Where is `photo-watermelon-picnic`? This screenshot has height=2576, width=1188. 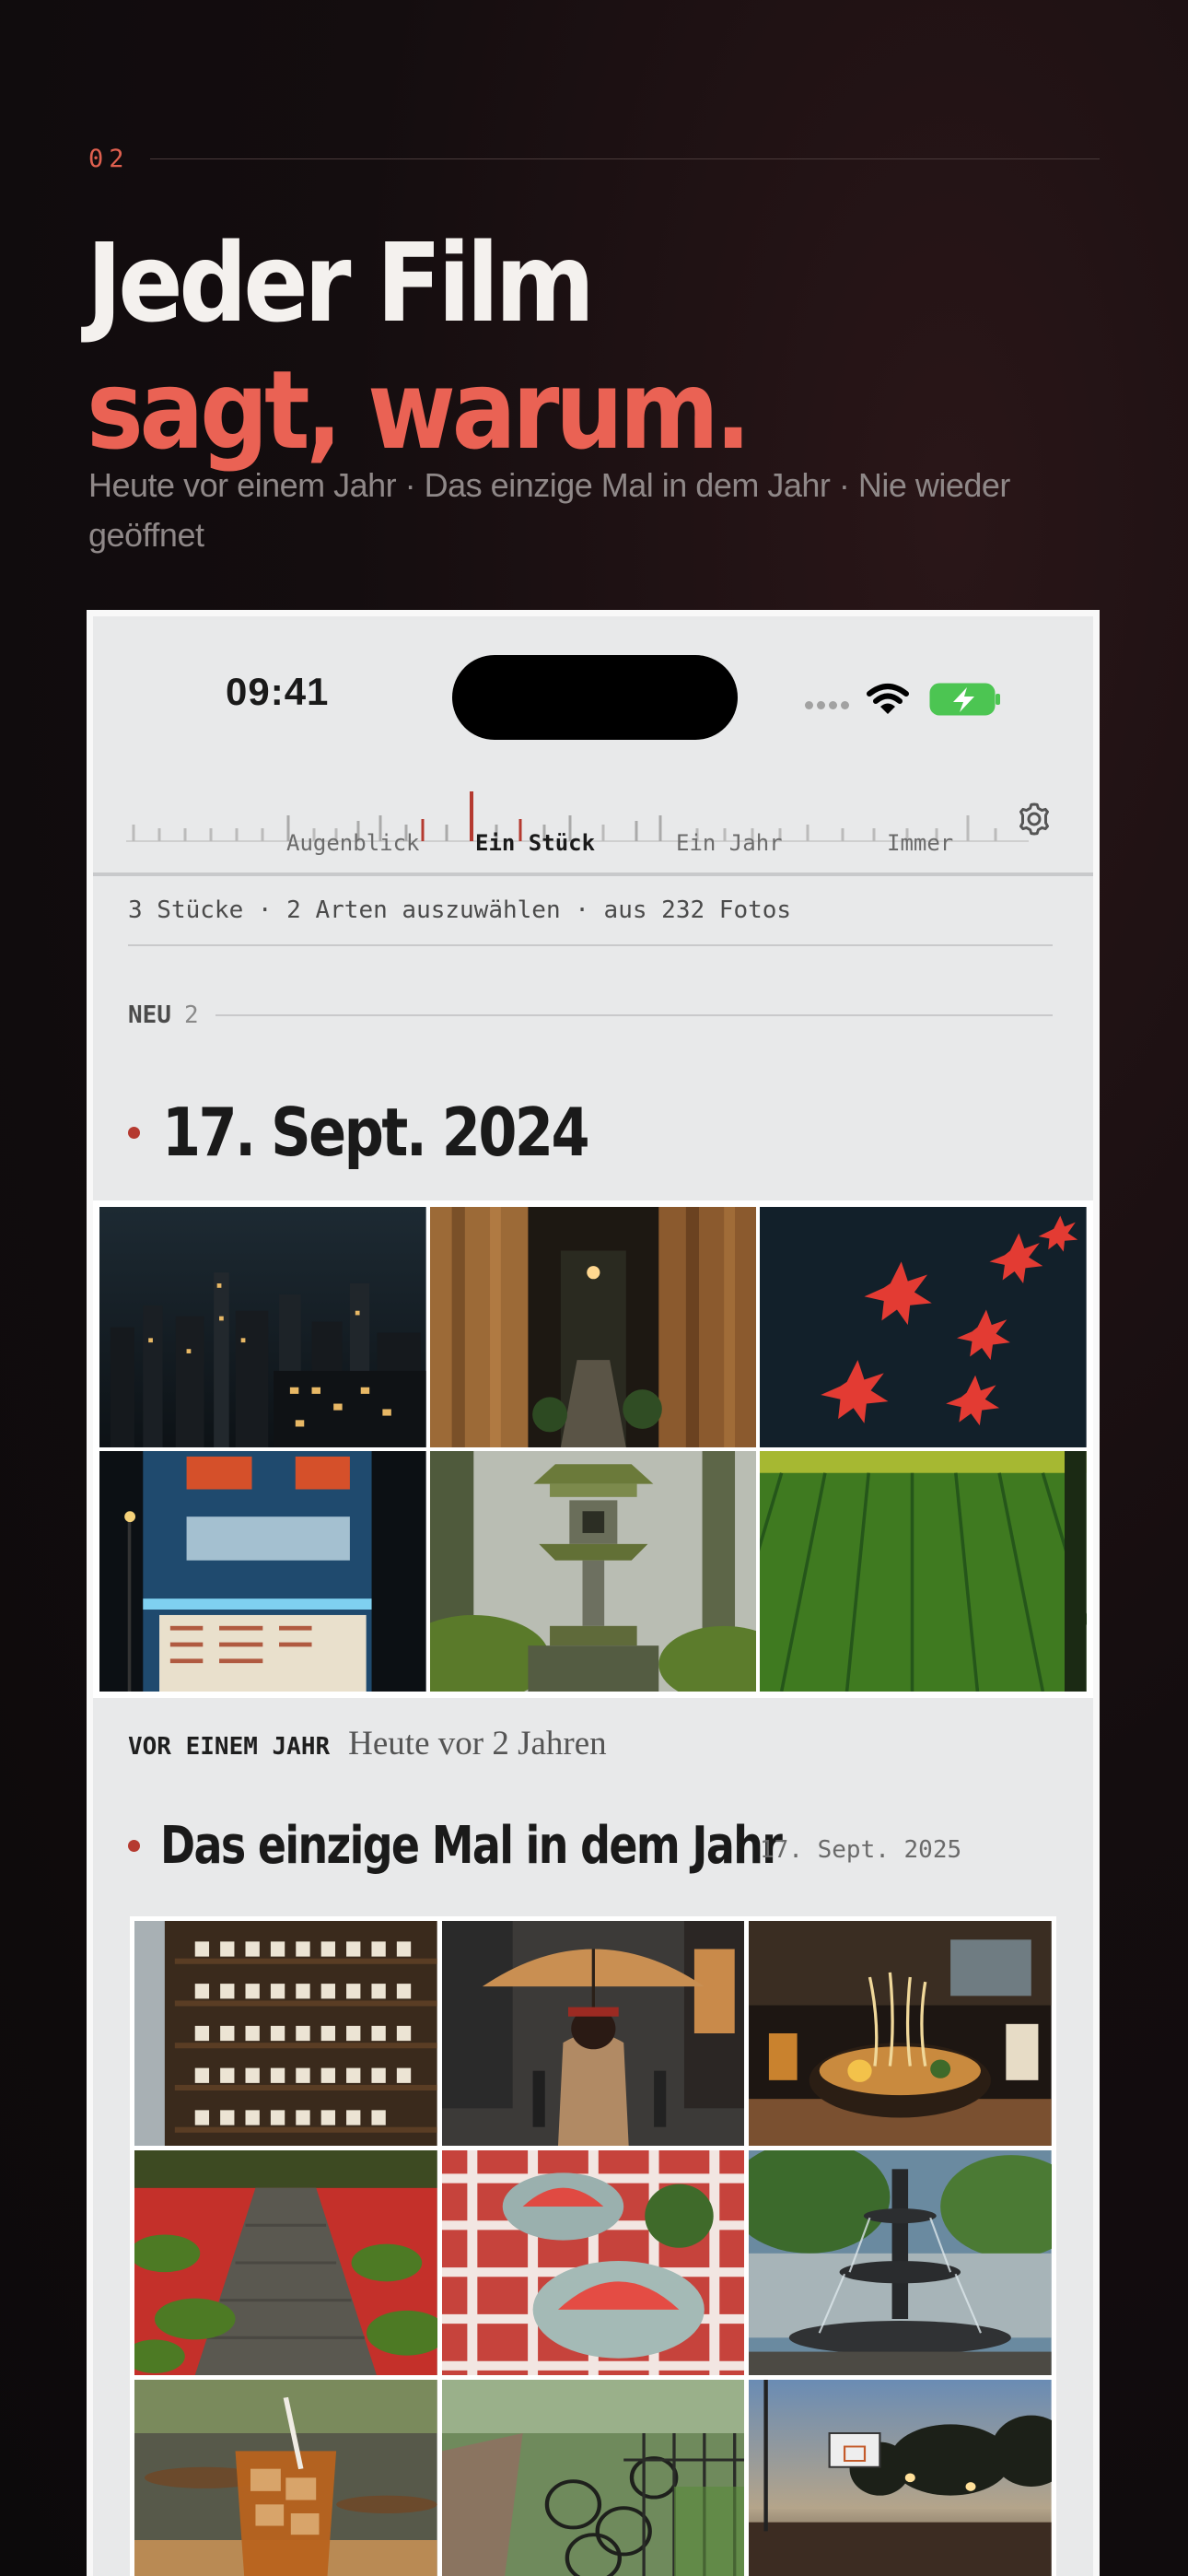 photo-watermelon-picnic is located at coordinates (593, 2262).